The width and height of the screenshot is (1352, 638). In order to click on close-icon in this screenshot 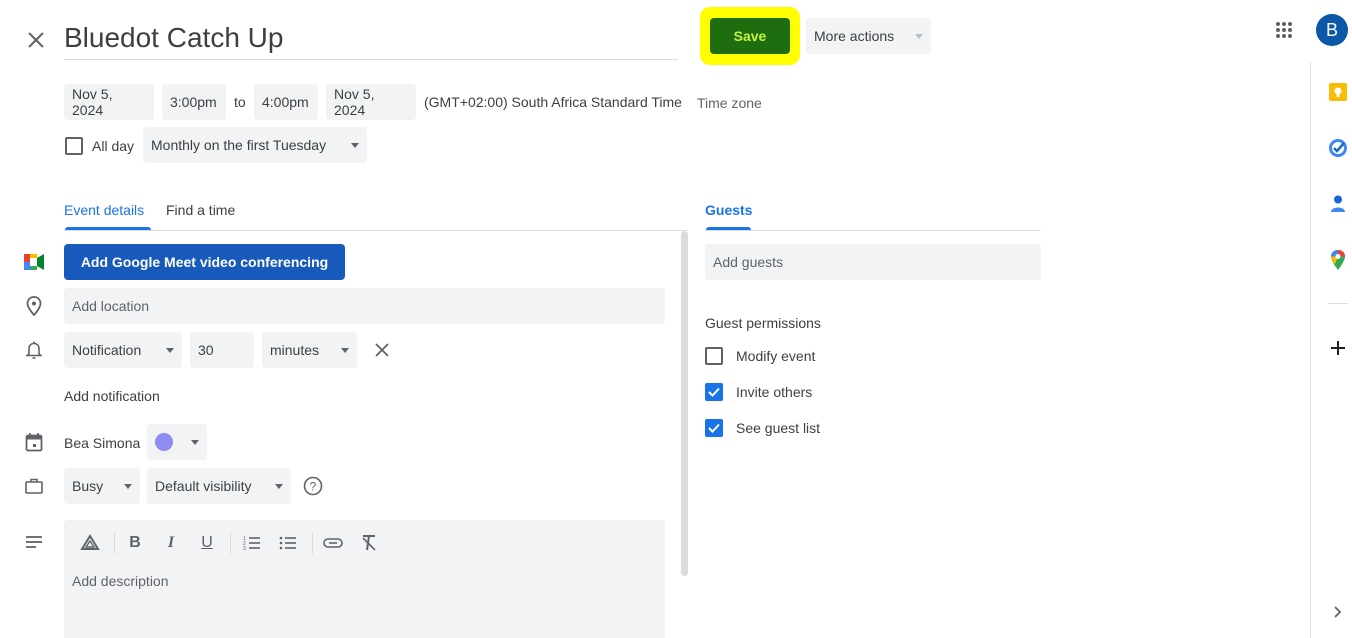, I will do `click(36, 40)`.